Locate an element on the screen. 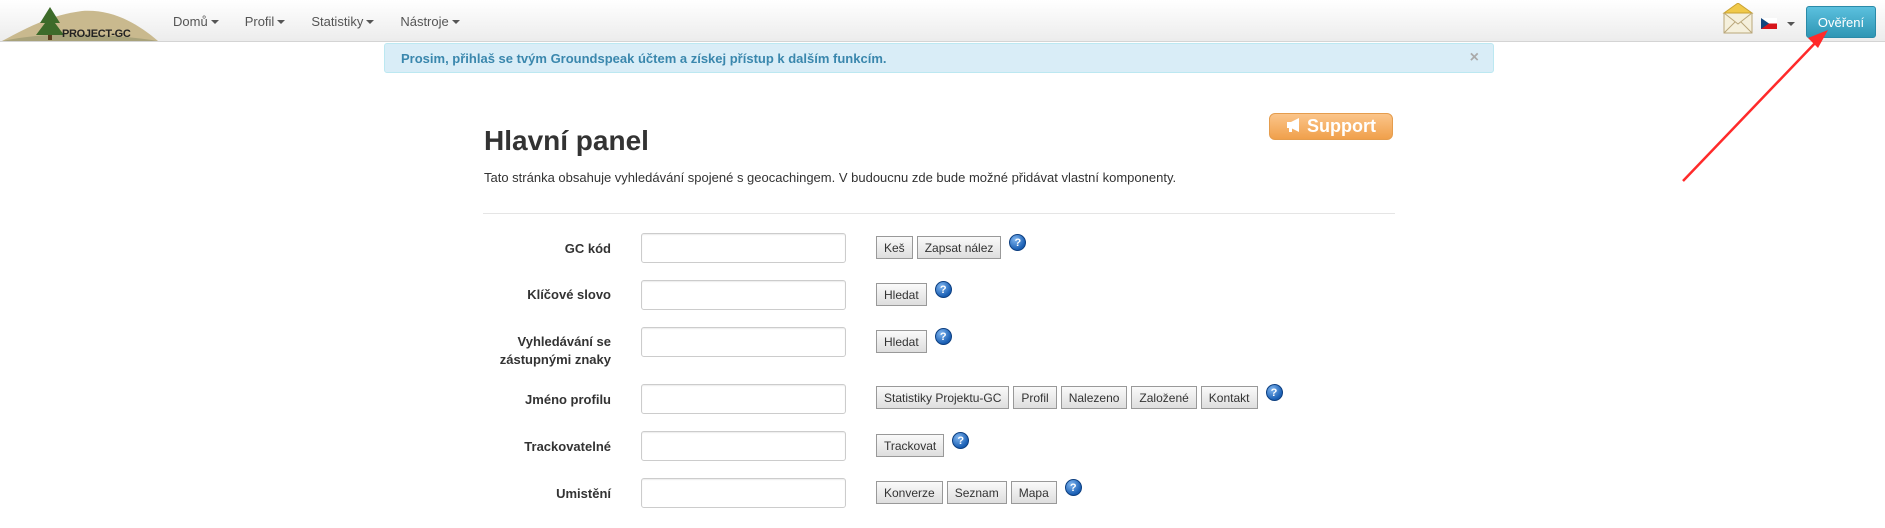 The height and width of the screenshot is (528, 1885). wildcard-actions: Hledat ? is located at coordinates (914, 340).